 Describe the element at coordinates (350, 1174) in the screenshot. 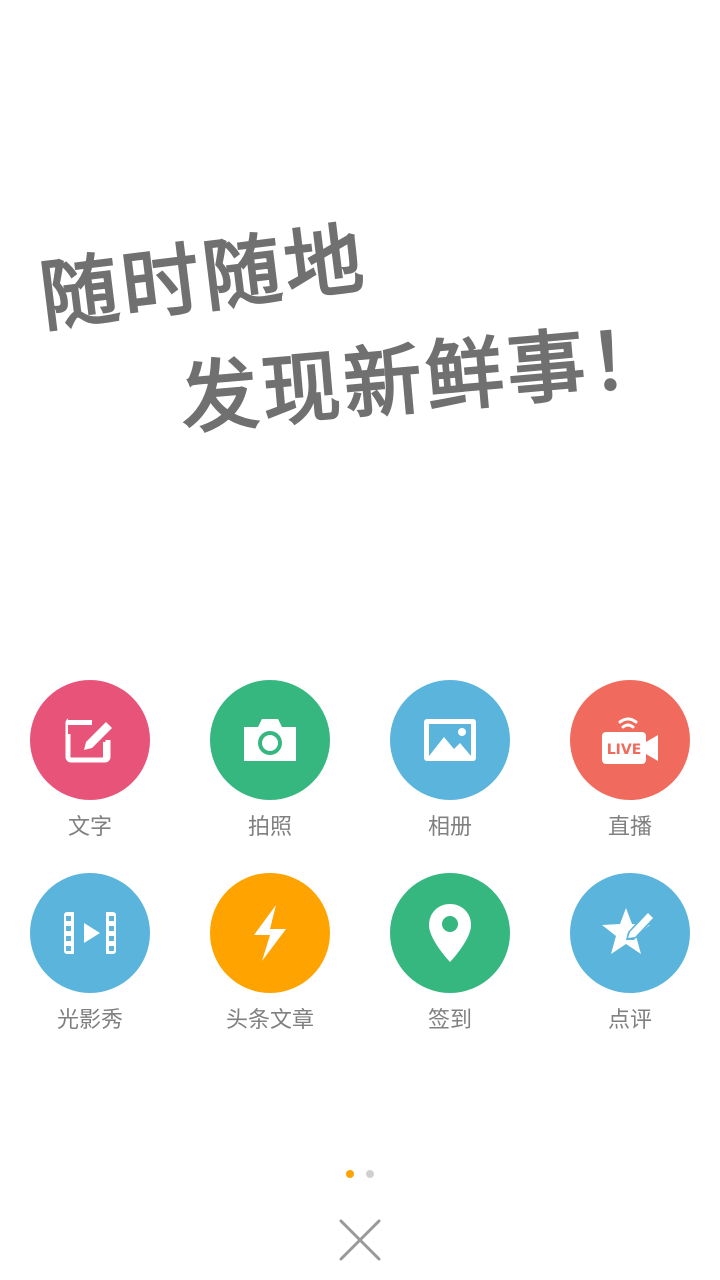

I see `pager-dot-active` at that location.